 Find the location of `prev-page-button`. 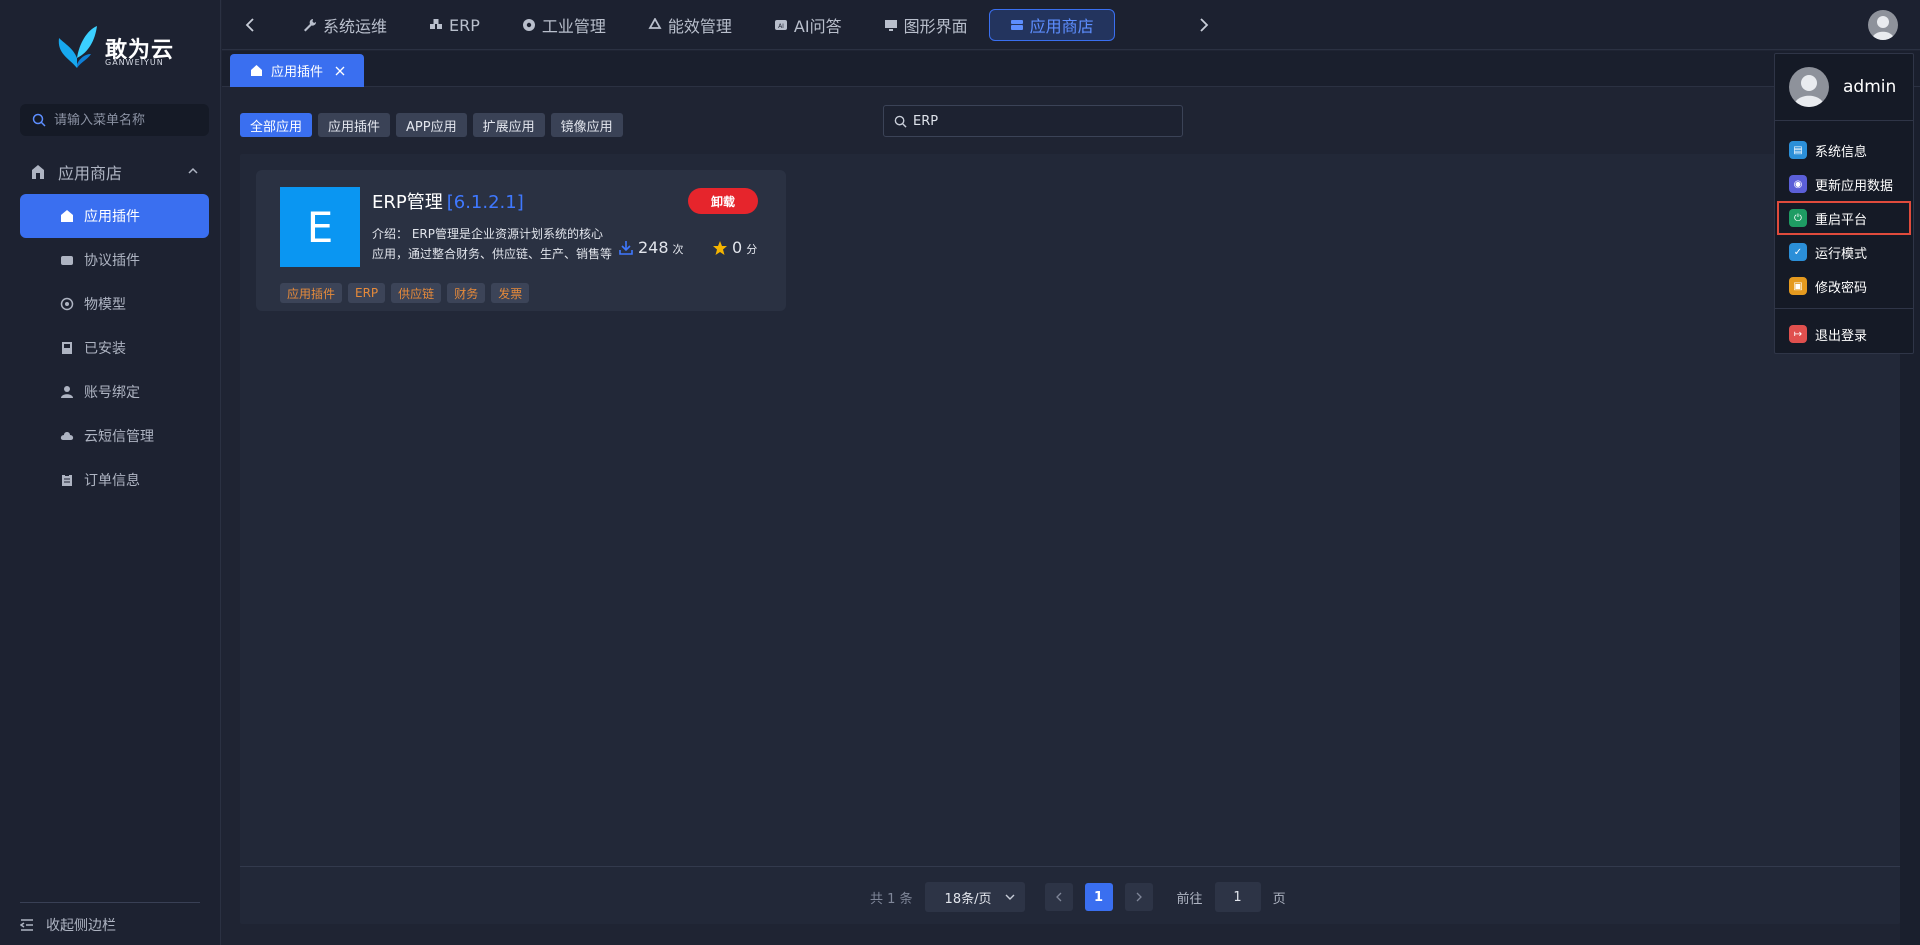

prev-page-button is located at coordinates (1058, 897).